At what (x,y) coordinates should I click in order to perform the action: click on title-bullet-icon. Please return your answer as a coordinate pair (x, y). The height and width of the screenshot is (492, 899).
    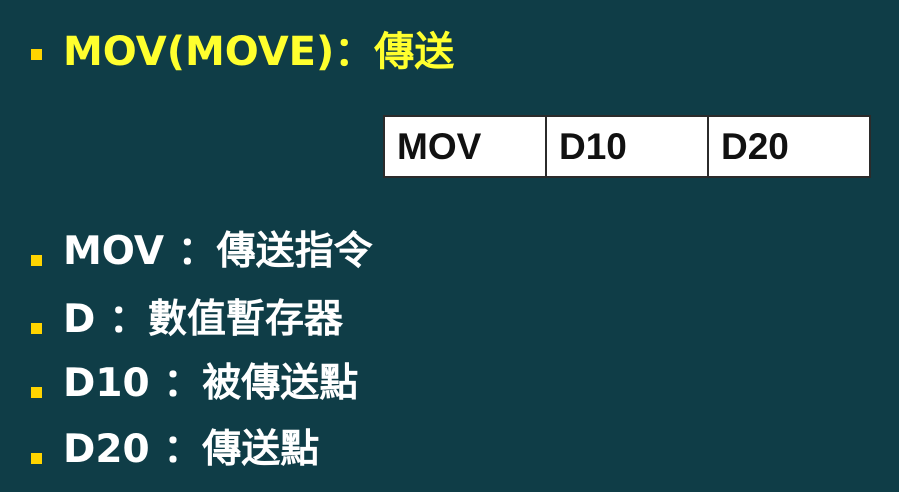
    Looking at the image, I should click on (36, 54).